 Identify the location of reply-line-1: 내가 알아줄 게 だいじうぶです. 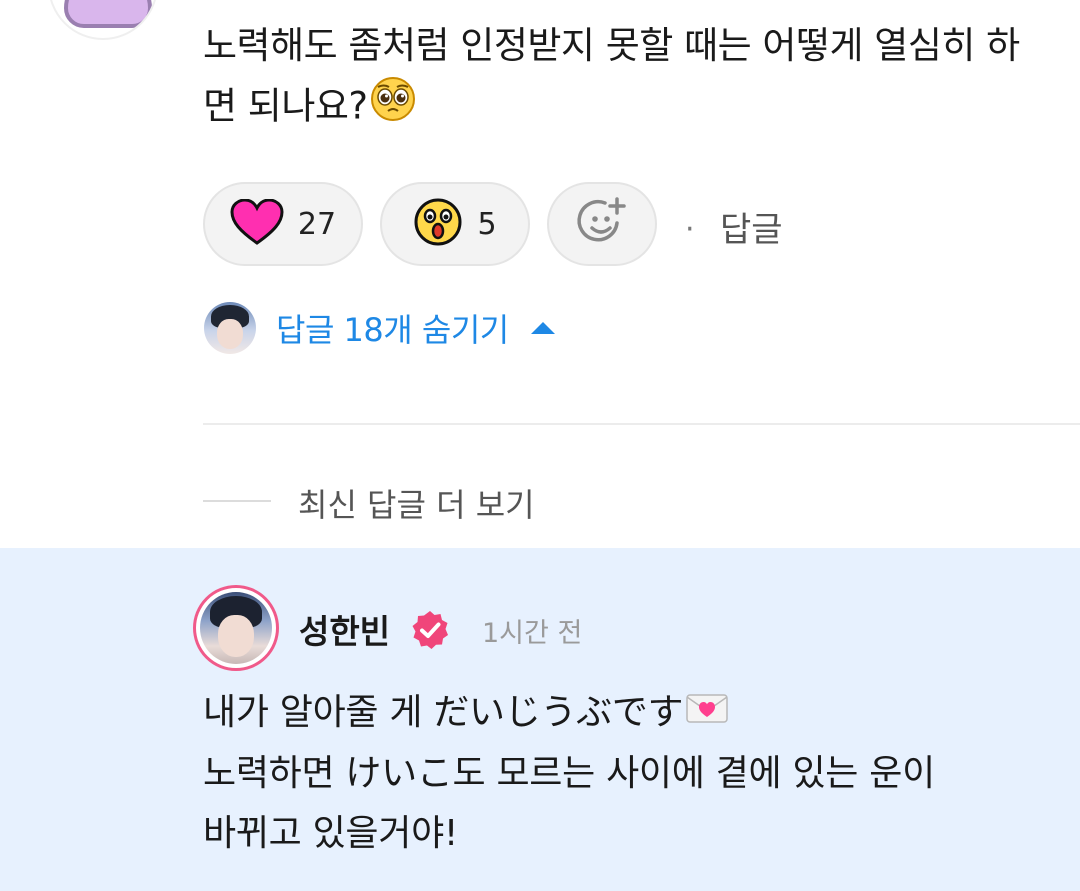
(628, 713).